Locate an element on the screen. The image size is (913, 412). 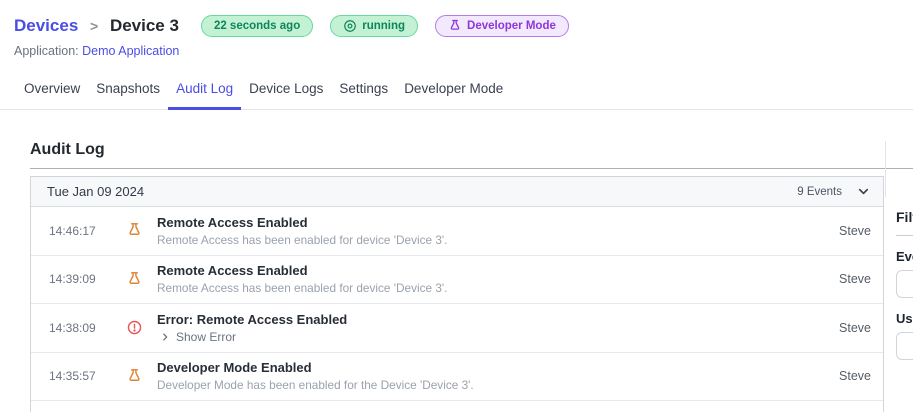
last-seen-badge: 22 seconds ago is located at coordinates (257, 26).